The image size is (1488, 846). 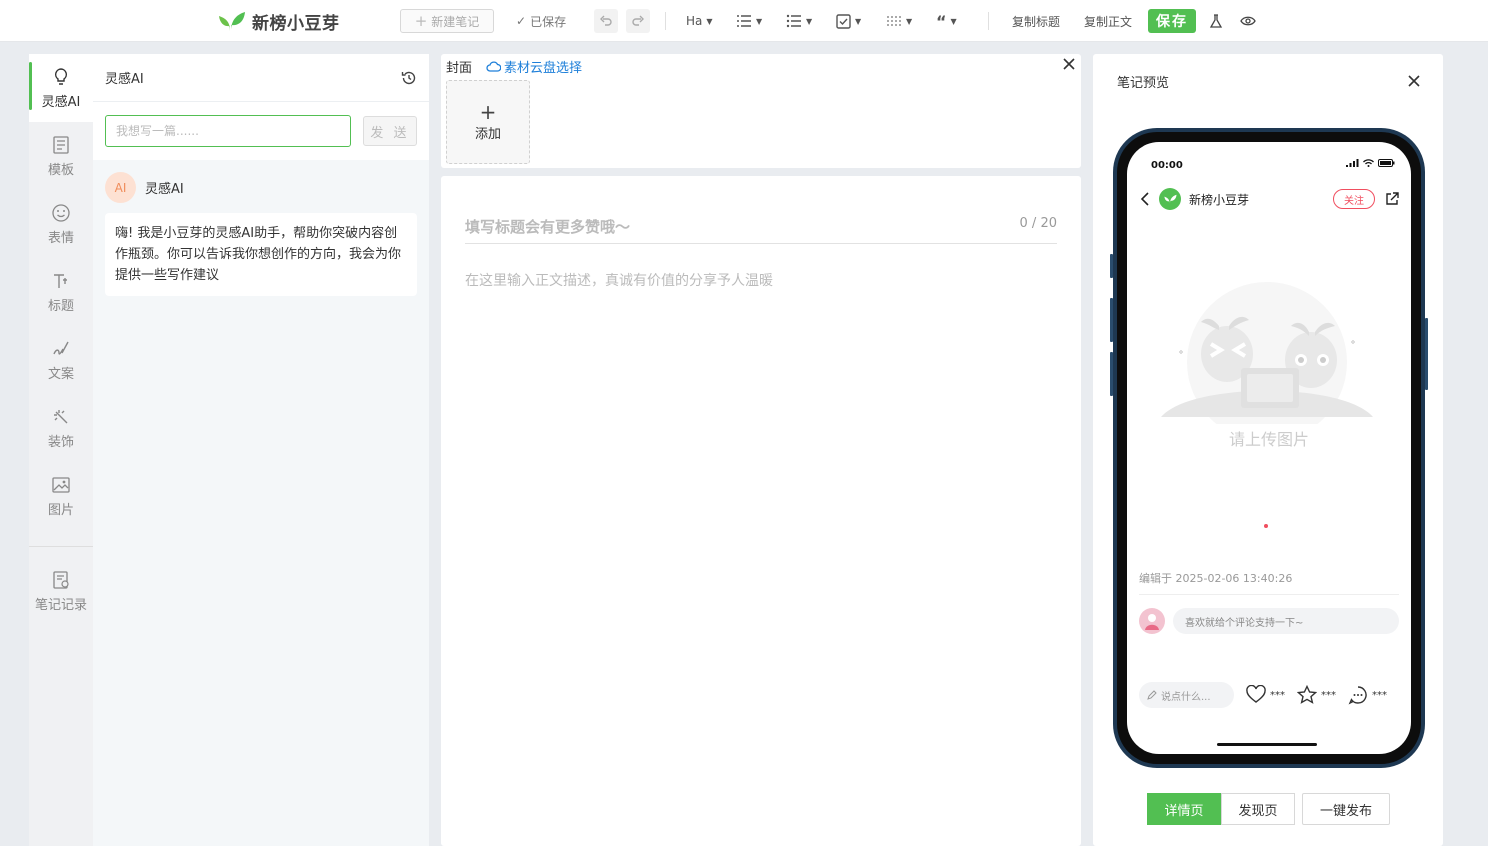 What do you see at coordinates (1167, 165) in the screenshot?
I see `status-time: 00:00` at bounding box center [1167, 165].